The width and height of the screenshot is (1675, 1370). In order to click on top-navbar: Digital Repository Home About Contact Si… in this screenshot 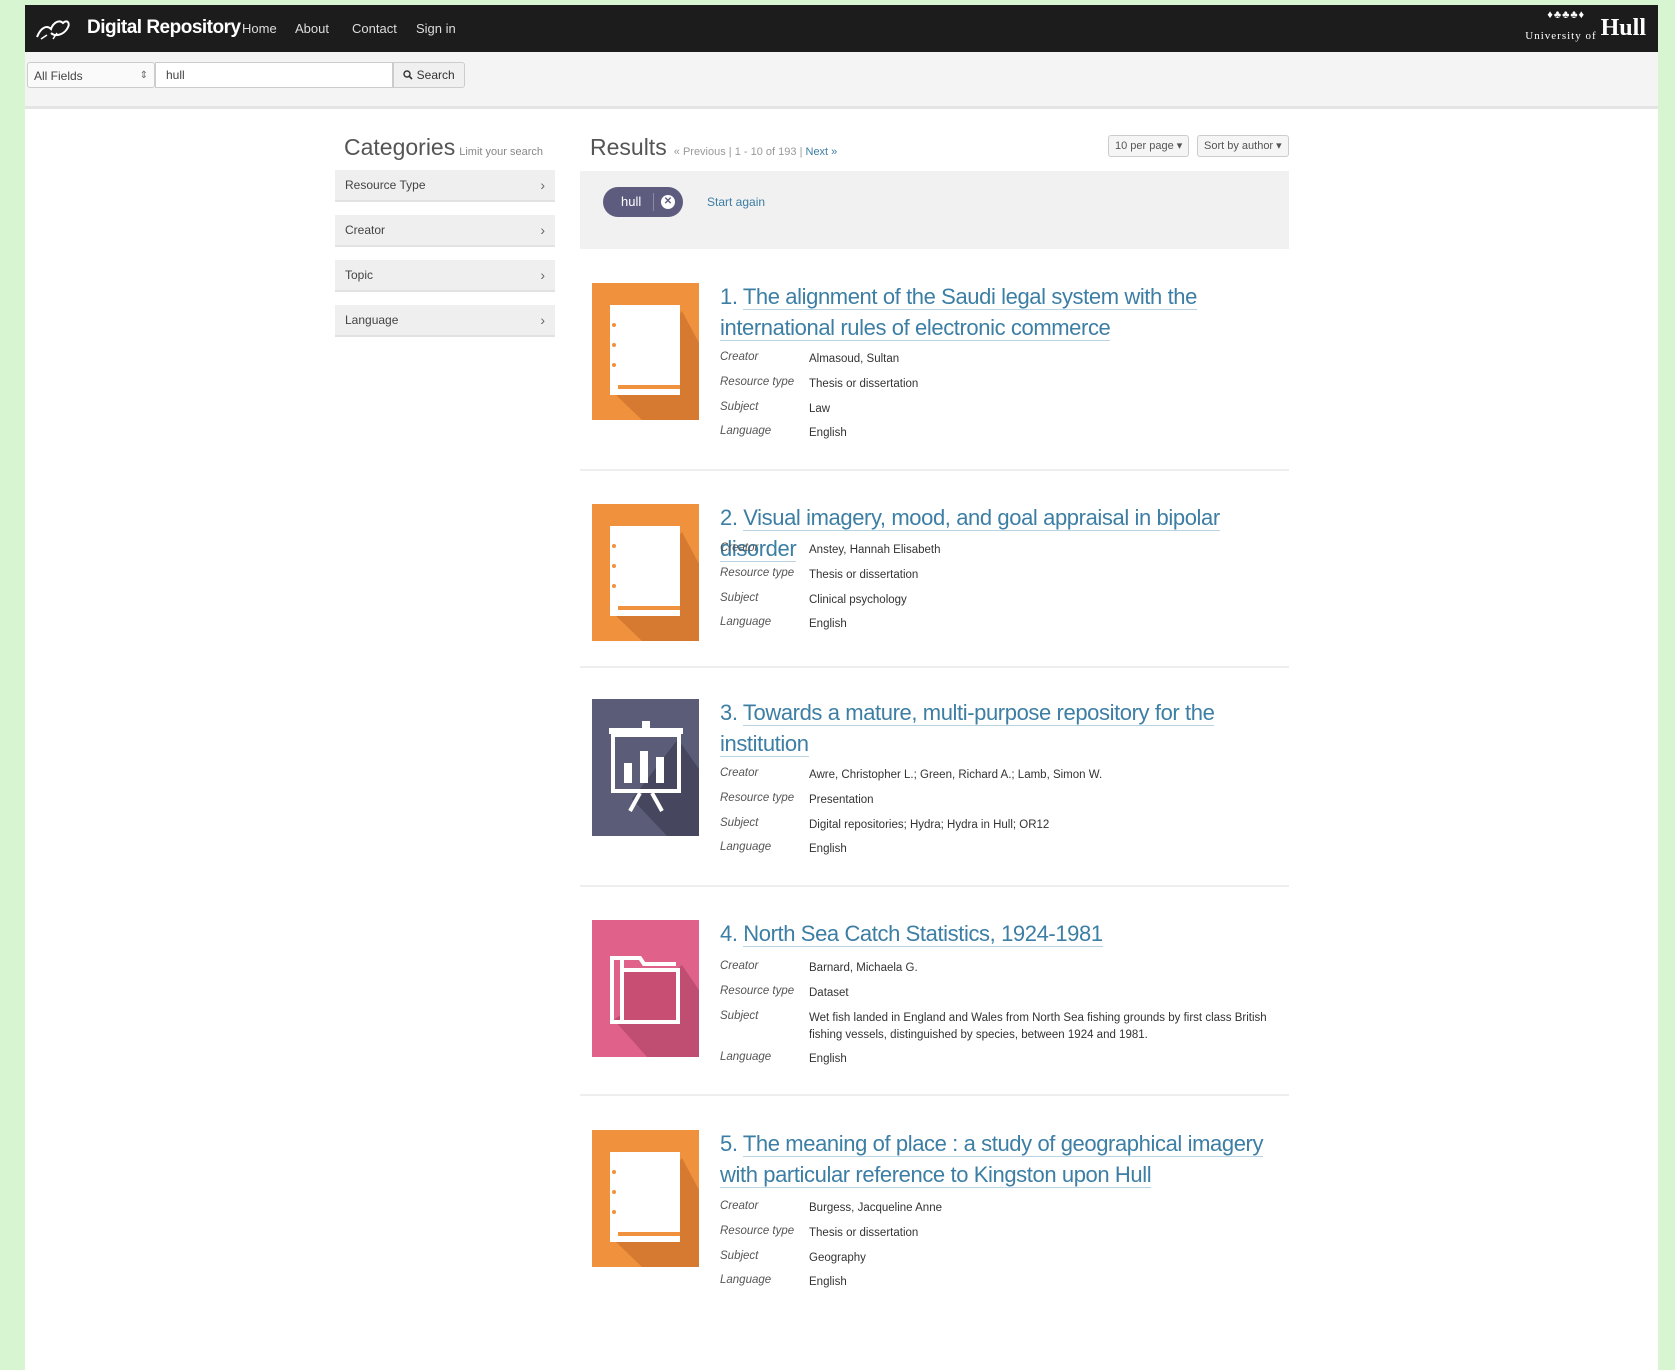, I will do `click(841, 28)`.